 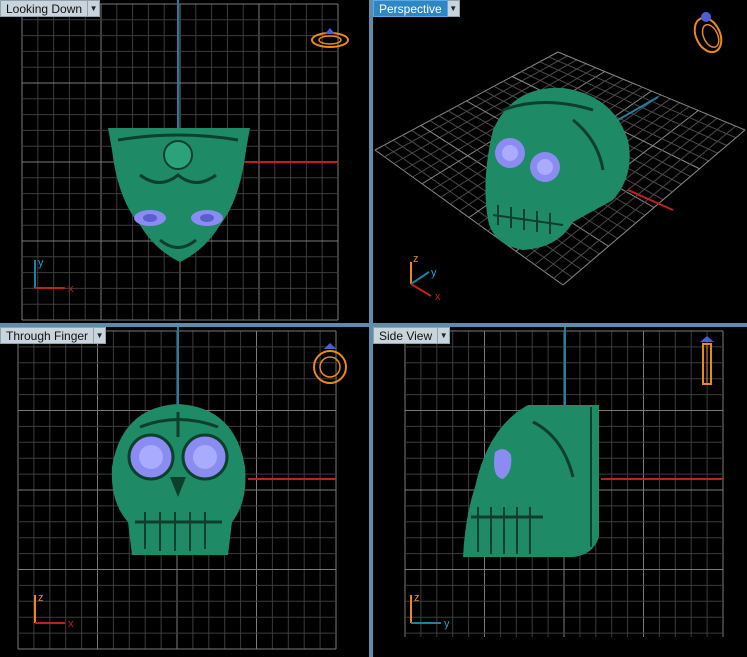 I want to click on viewport-label-through-finger: Through Finger ▼, so click(x=53, y=335).